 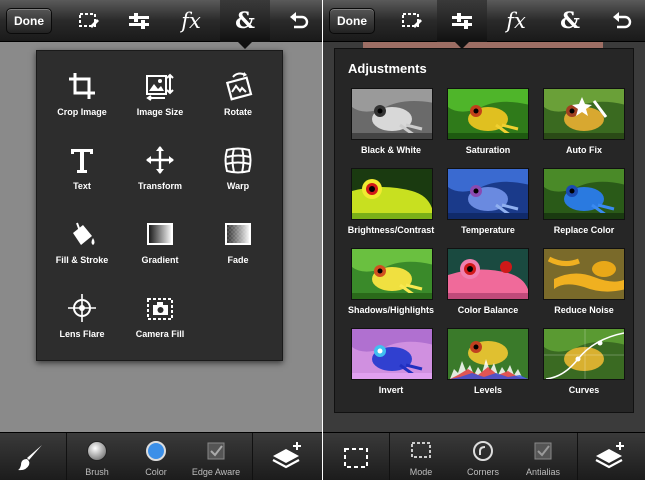 I want to click on bottom-toolbar: Mode Corners Antialias, so click(x=484, y=456).